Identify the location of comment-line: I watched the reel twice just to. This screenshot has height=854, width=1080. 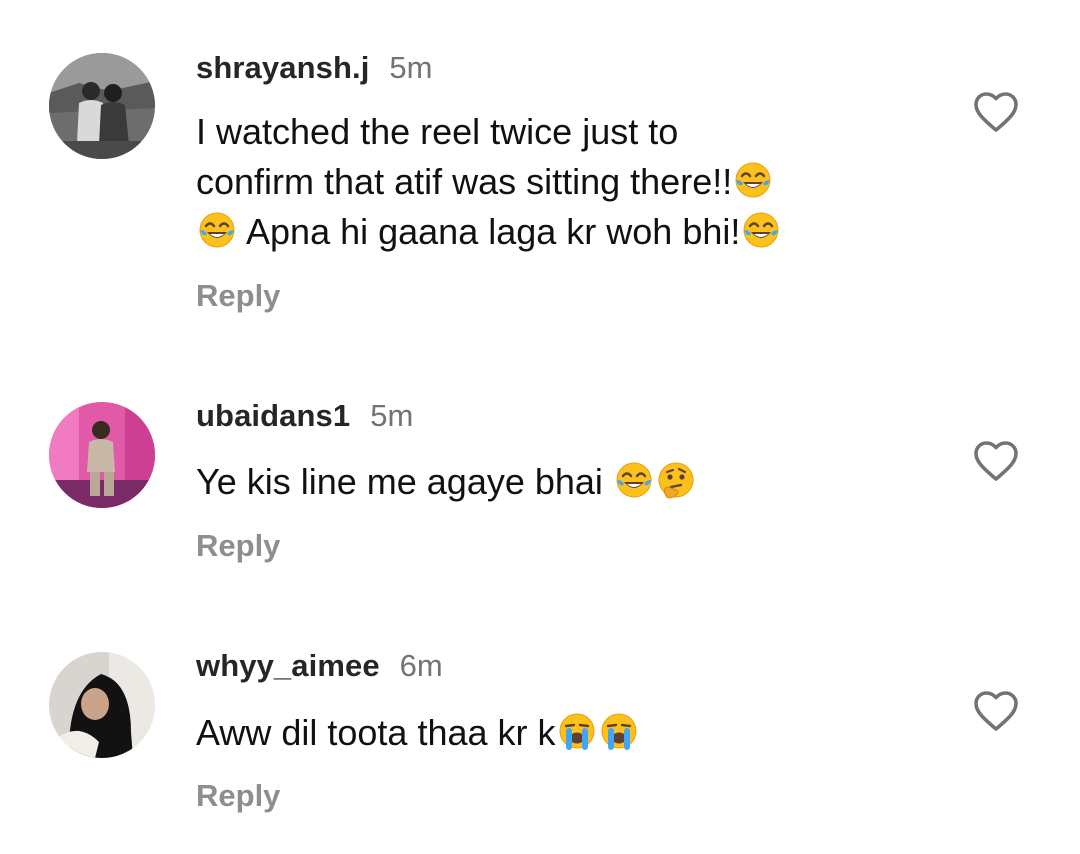
(437, 131).